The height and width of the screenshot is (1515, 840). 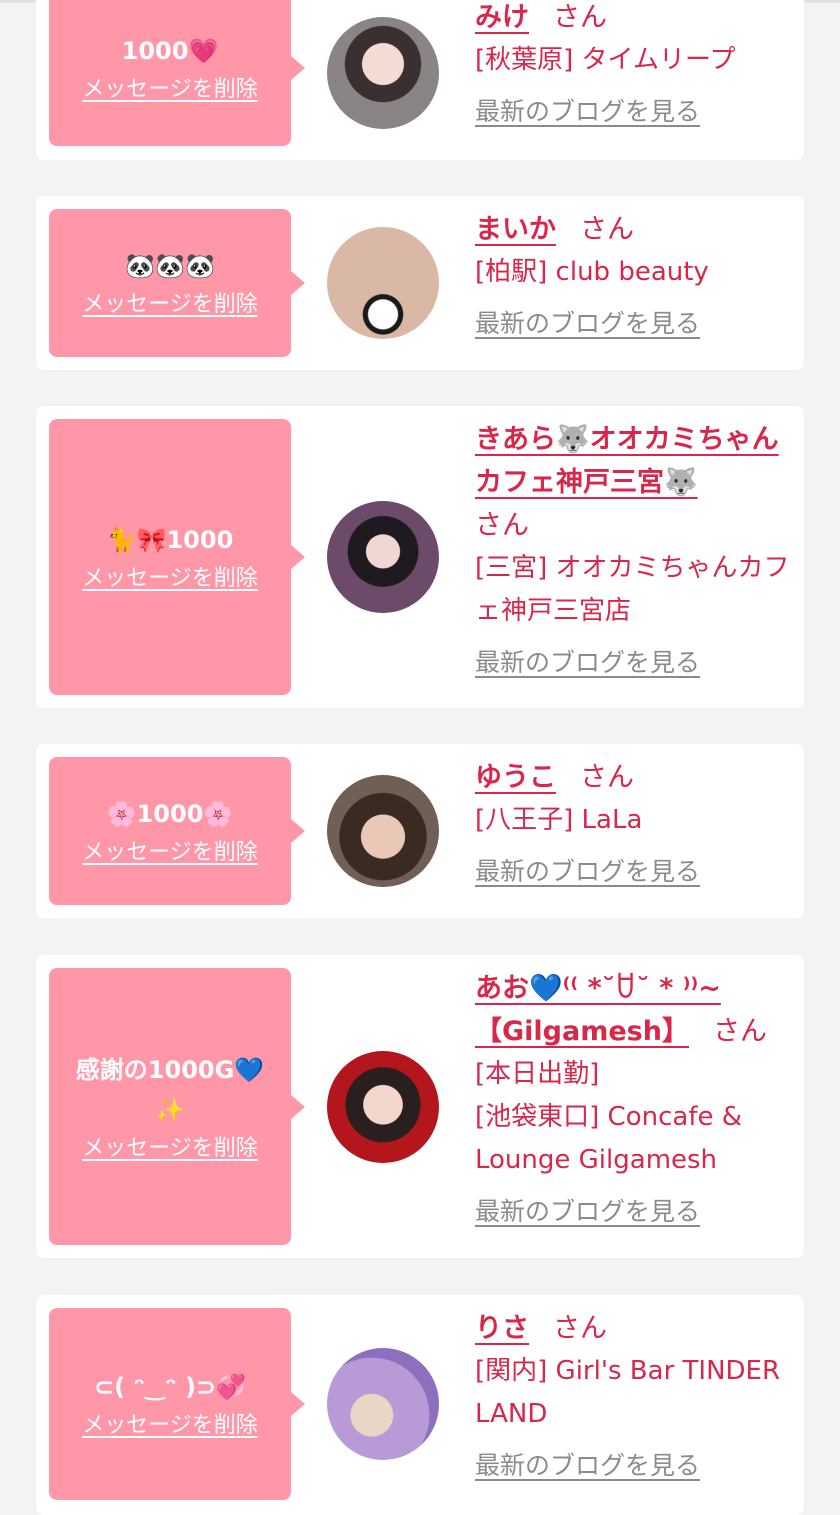 I want to click on message-text: ⊂( ᵔ‿ᵔ )⊃💞, so click(x=170, y=1387).